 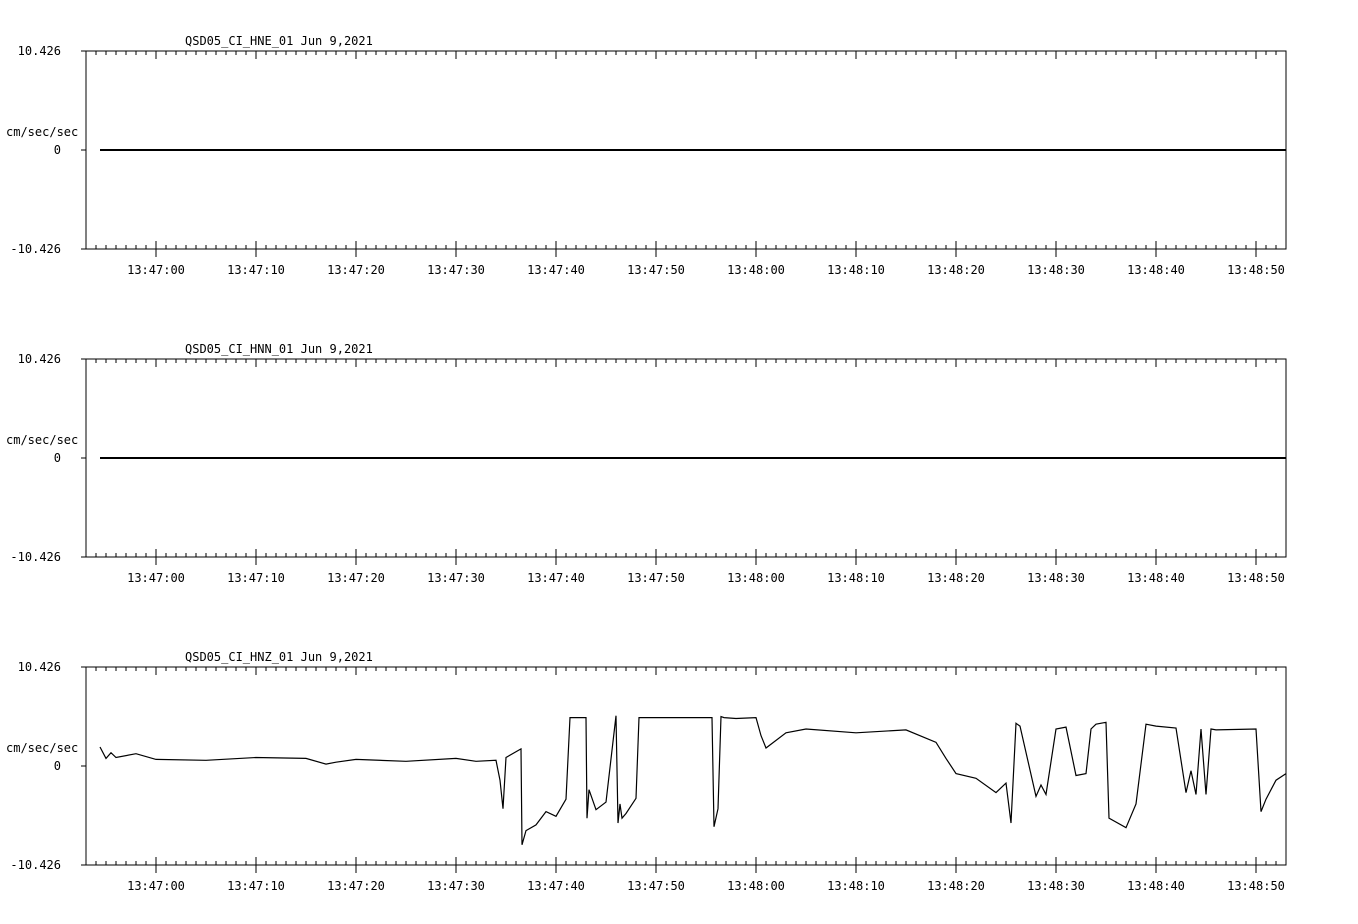 I want to click on chart-title: QSD05_CI_HNZ_01 Jun 9,2021, so click(x=279, y=657).